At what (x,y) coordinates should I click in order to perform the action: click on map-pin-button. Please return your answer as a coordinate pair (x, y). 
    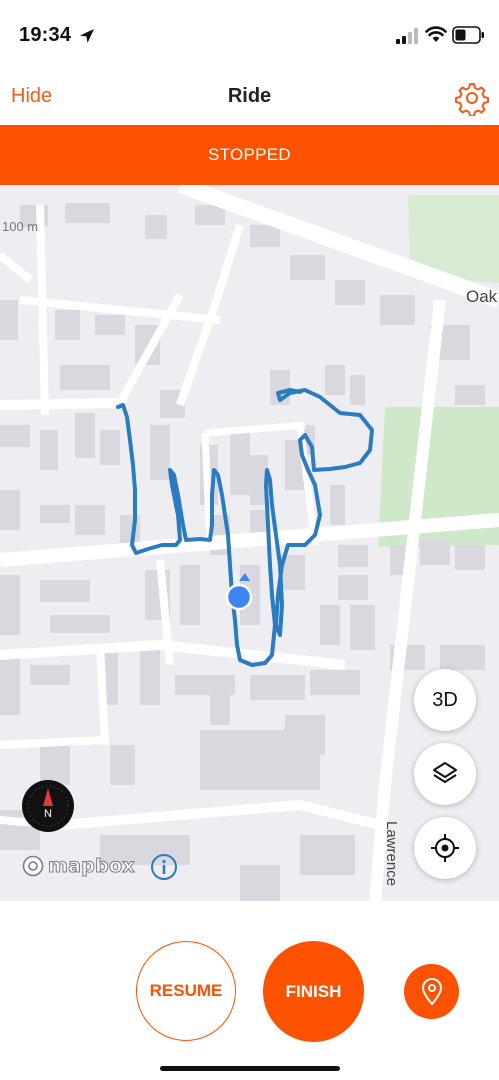
    Looking at the image, I should click on (431, 991).